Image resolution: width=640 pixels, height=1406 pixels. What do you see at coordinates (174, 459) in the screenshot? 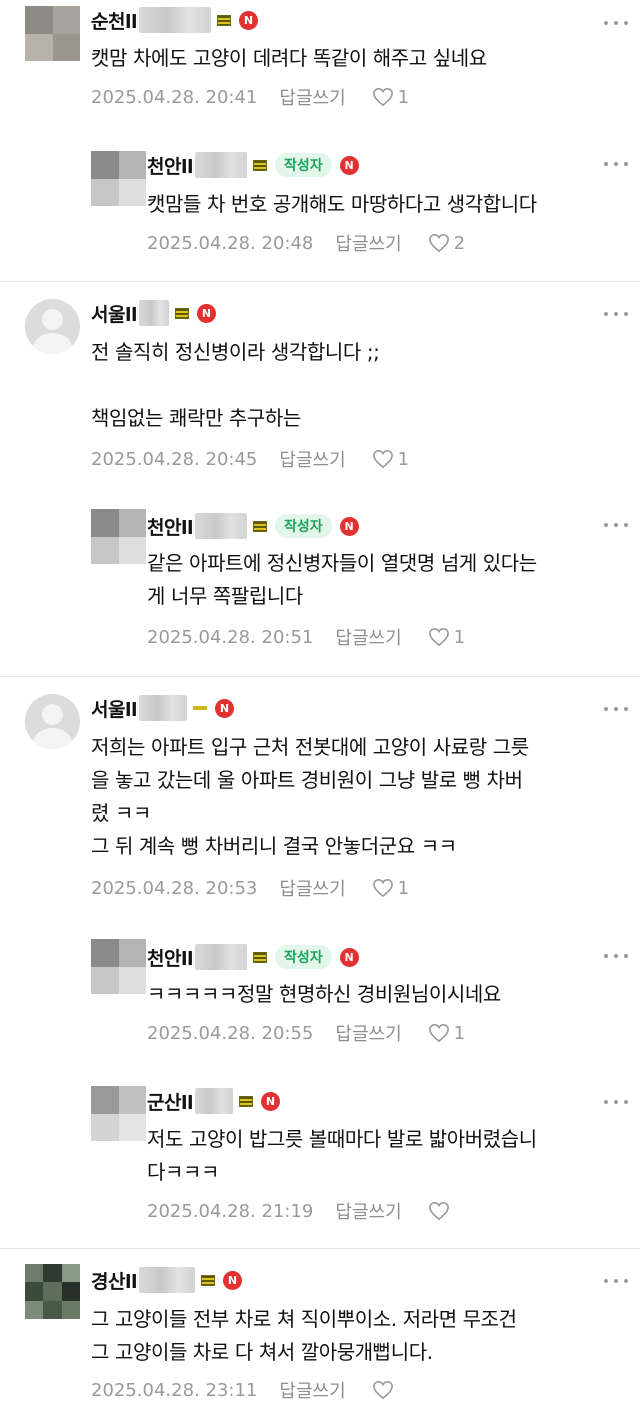
I see `comment-date: 2025.04.28. 20:45` at bounding box center [174, 459].